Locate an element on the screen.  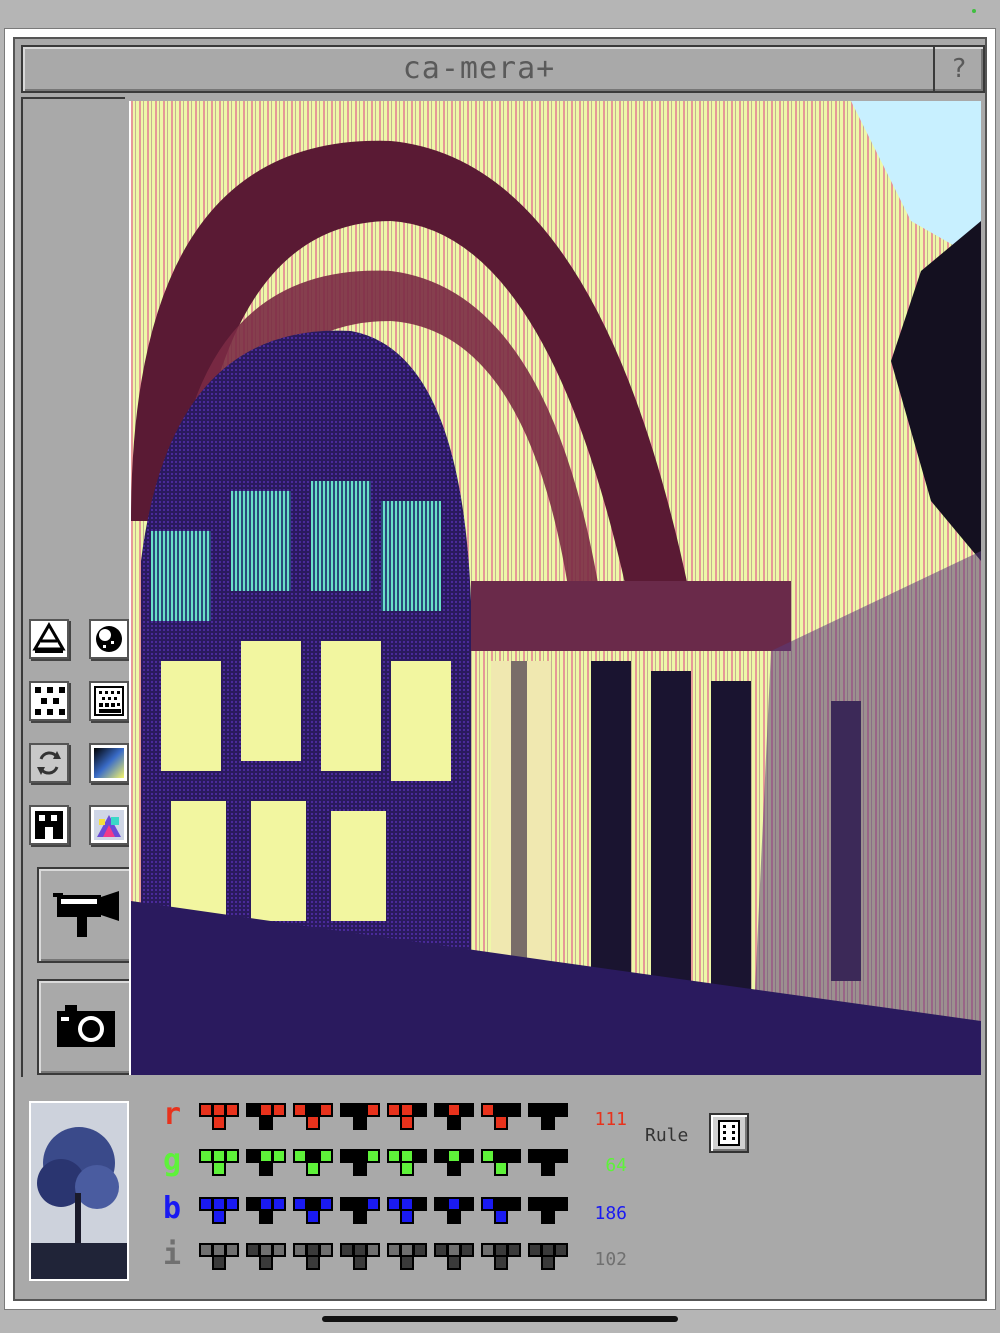
rule-button is located at coordinates (729, 1133).